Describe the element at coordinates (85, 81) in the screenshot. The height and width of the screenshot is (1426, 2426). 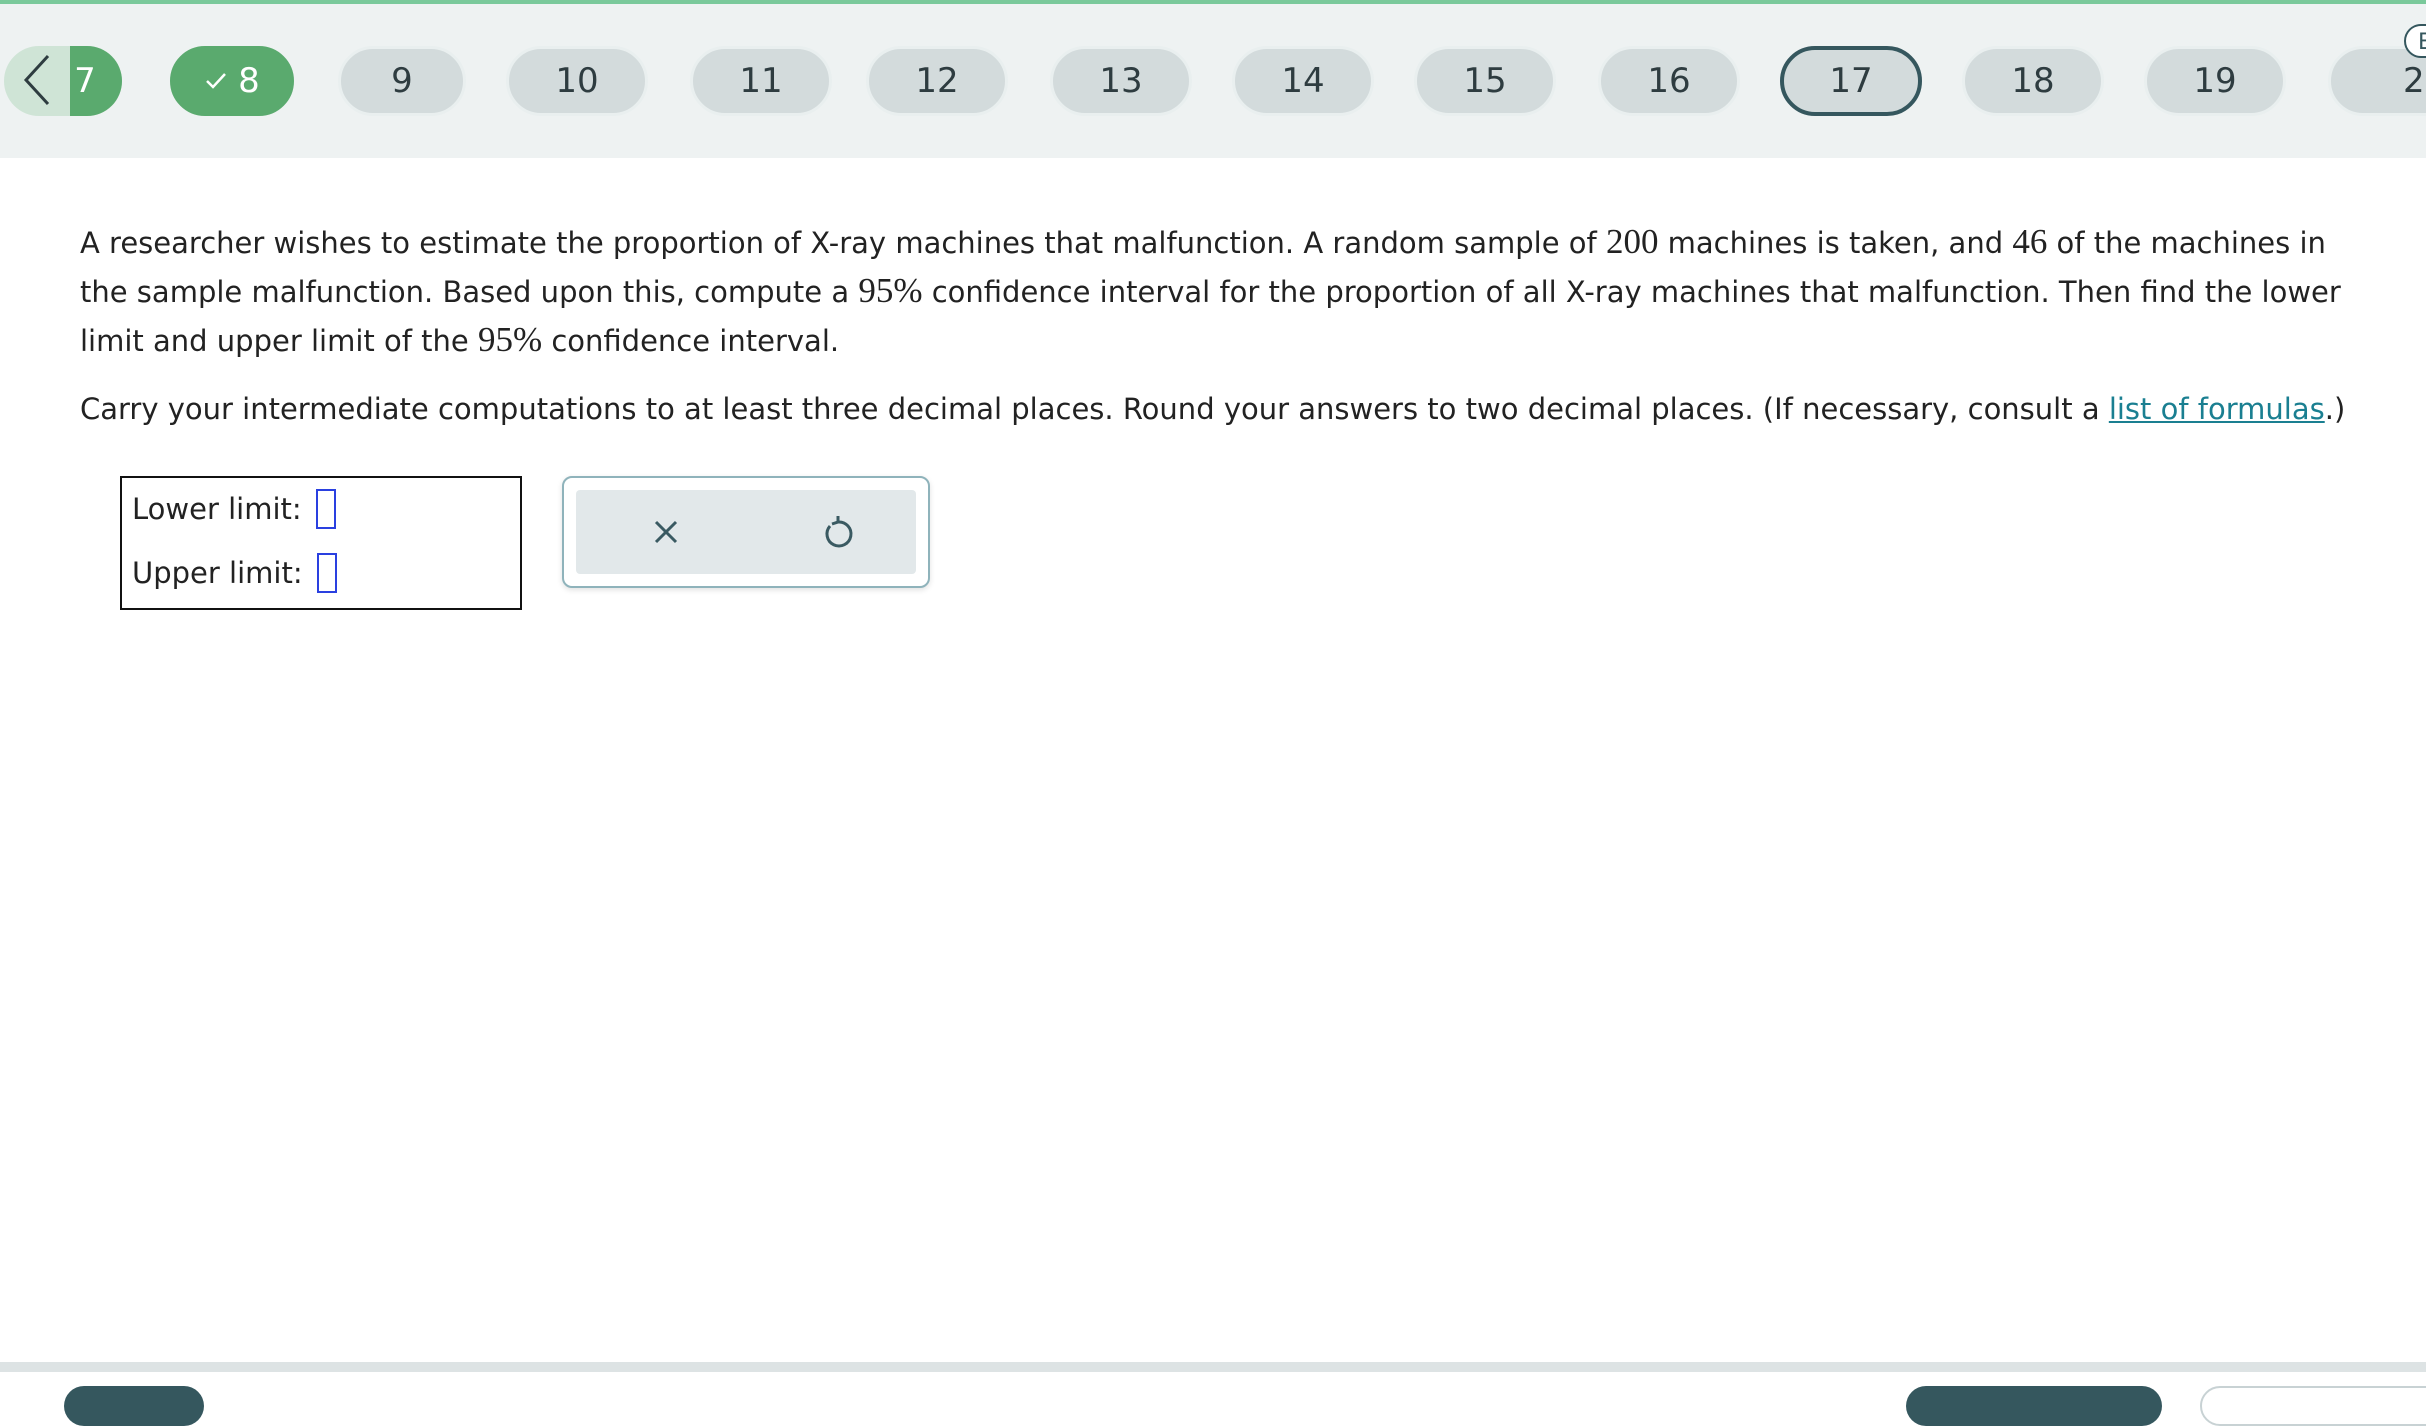
I see `previous-question-number: 7` at that location.